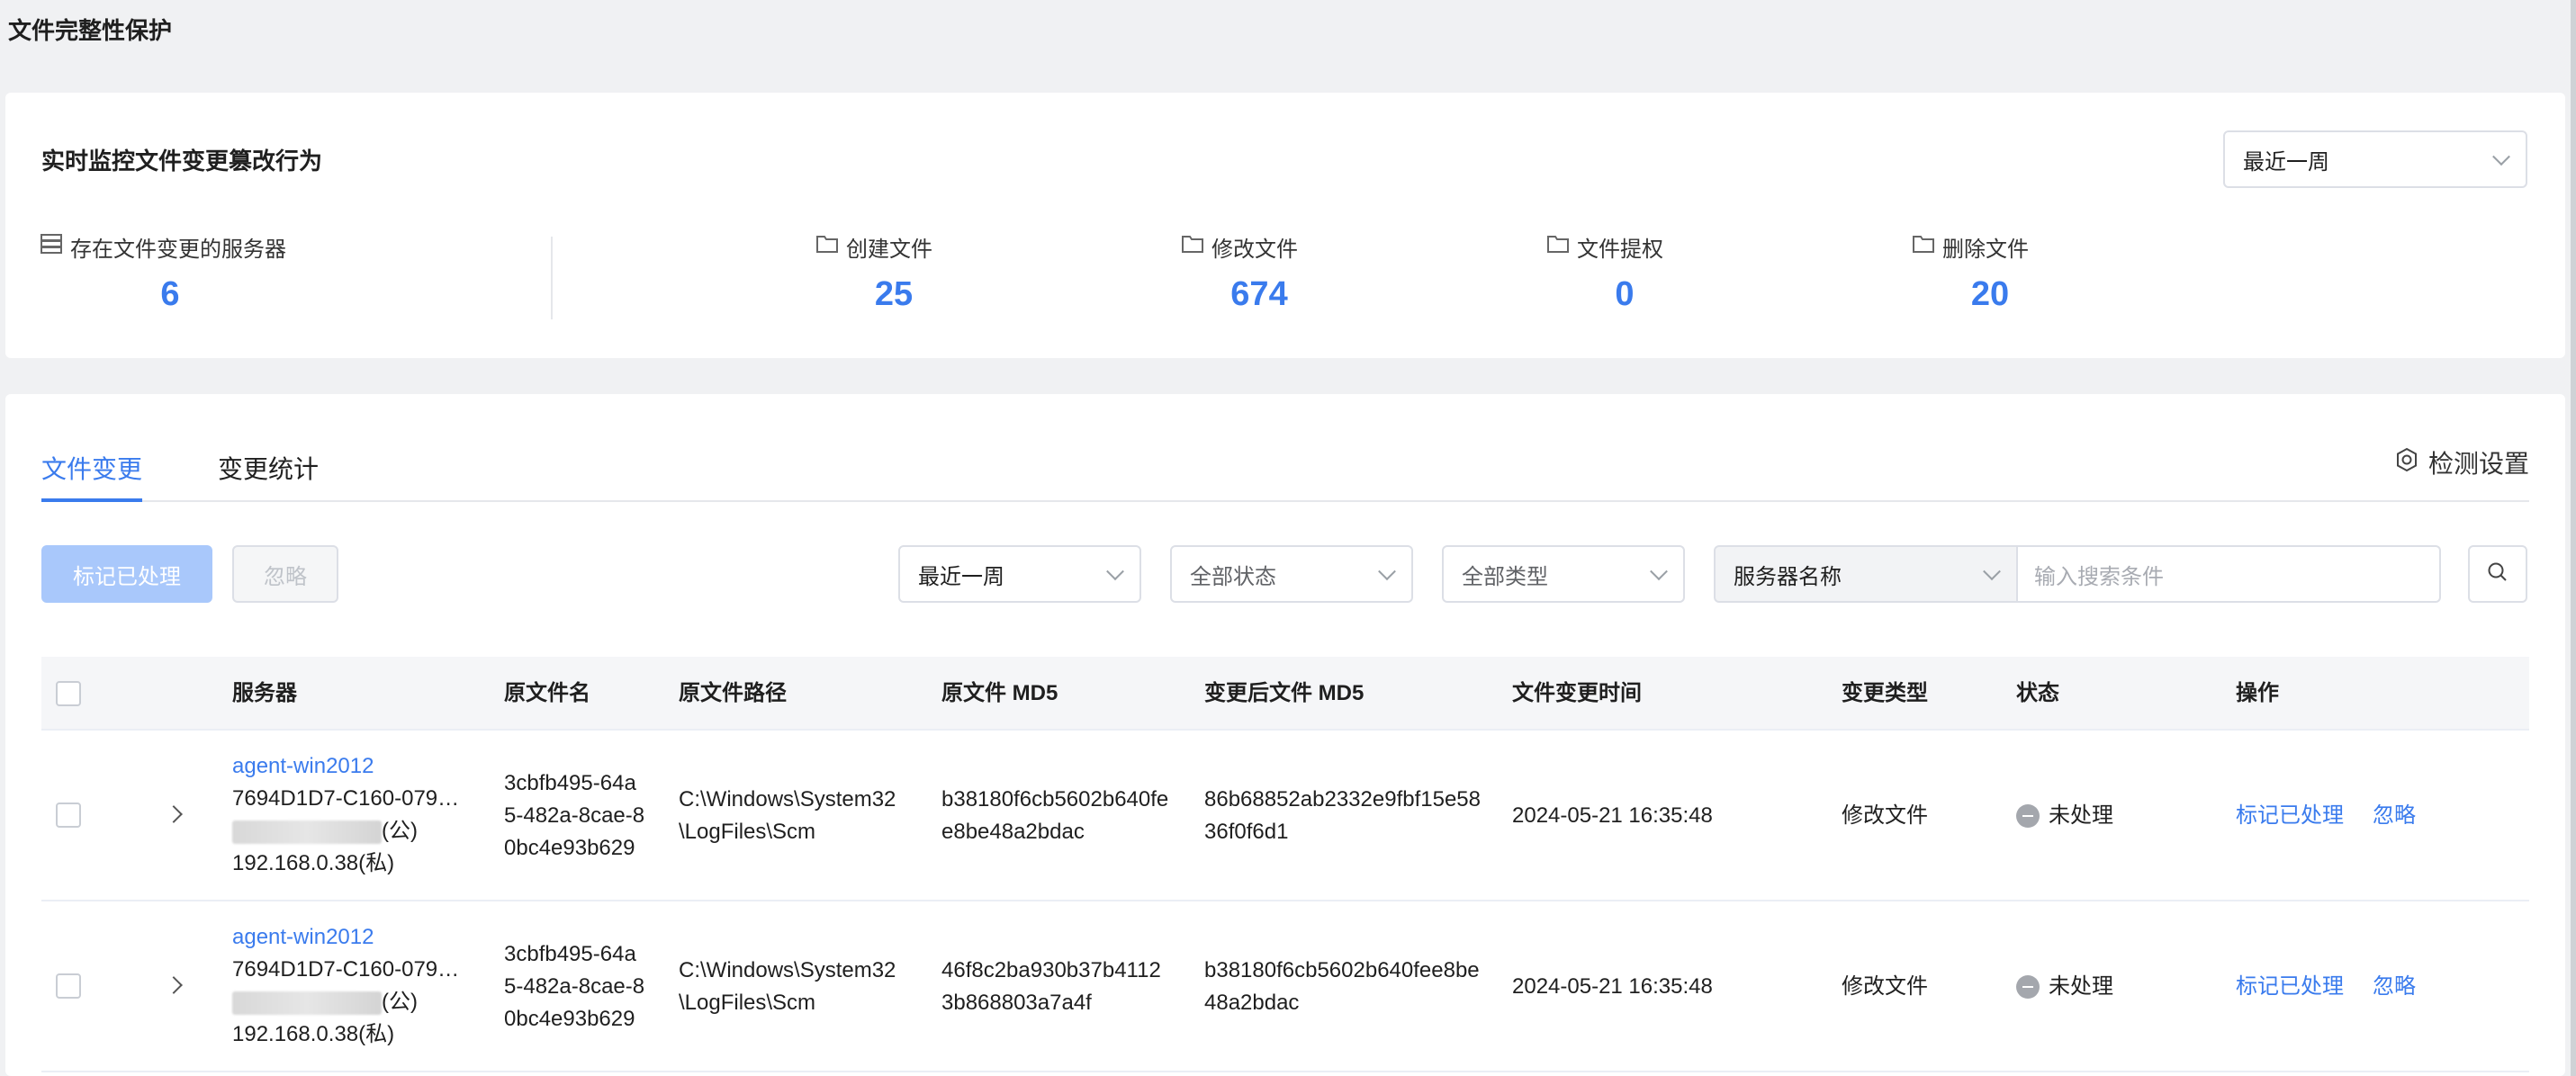 The width and height of the screenshot is (2576, 1076). Describe the element at coordinates (1788, 576) in the screenshot. I see `search-field-value: 服务器名称` at that location.